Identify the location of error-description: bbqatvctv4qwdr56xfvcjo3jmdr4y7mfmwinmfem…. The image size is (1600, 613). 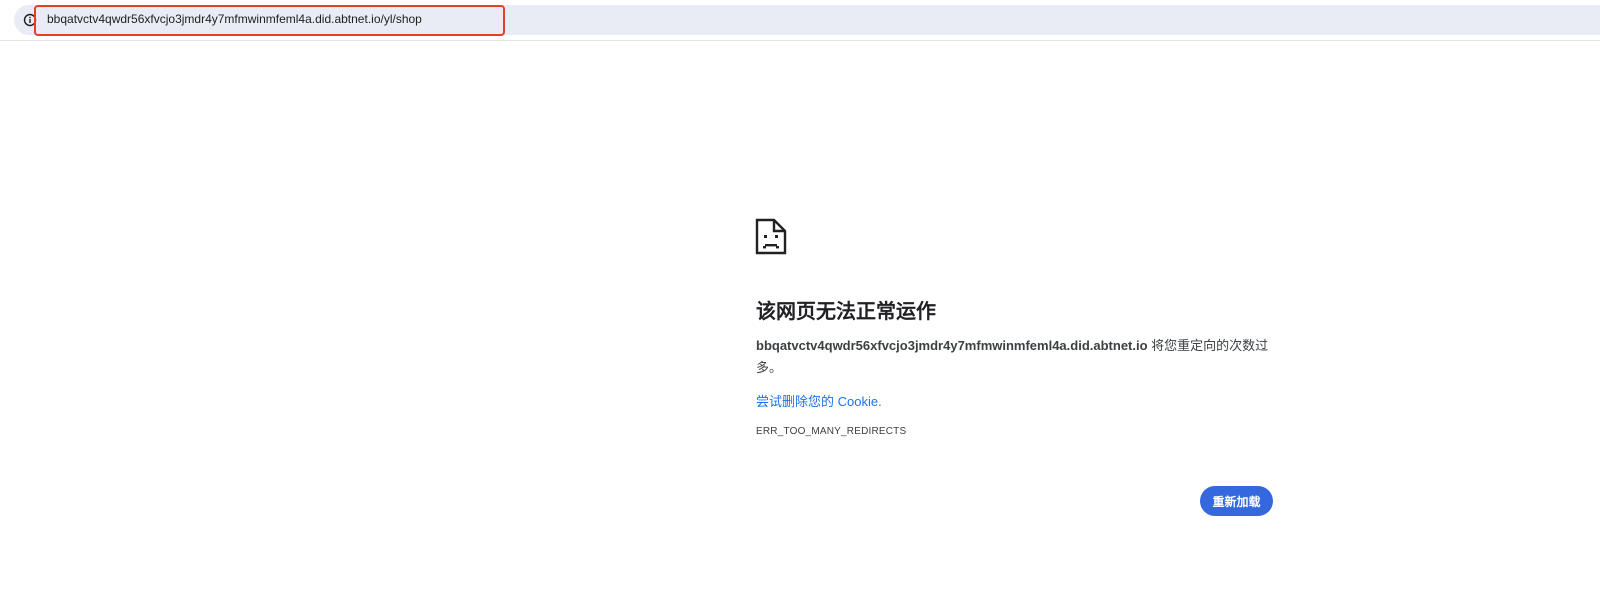
(1016, 357).